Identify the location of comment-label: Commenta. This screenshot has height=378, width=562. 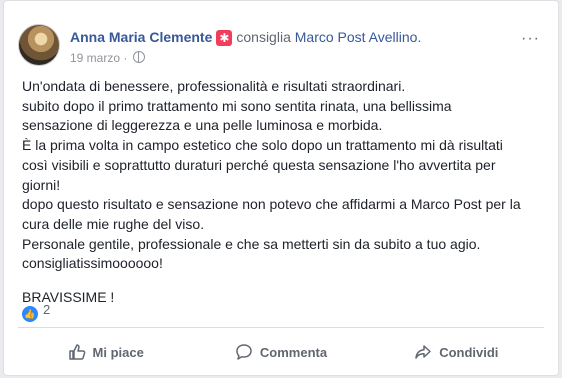
(293, 352).